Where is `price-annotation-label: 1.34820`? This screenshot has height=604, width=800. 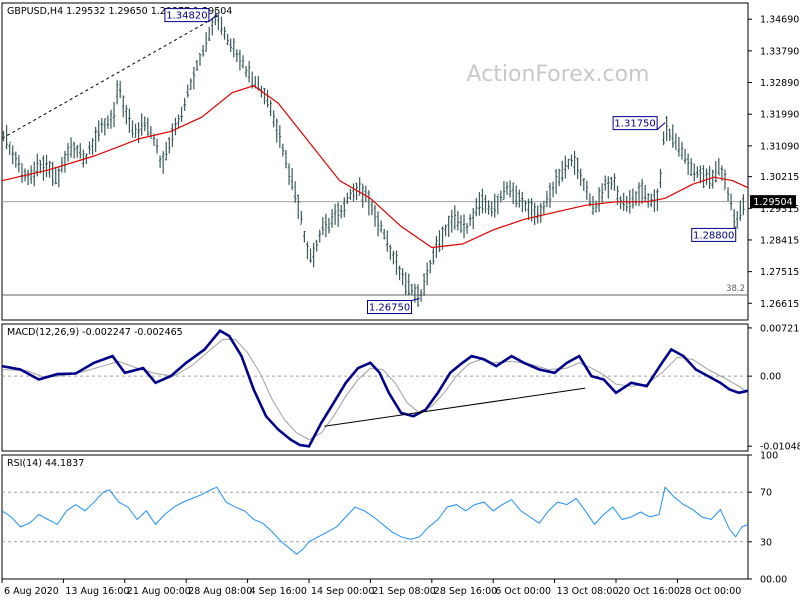
price-annotation-label: 1.34820 is located at coordinates (186, 16).